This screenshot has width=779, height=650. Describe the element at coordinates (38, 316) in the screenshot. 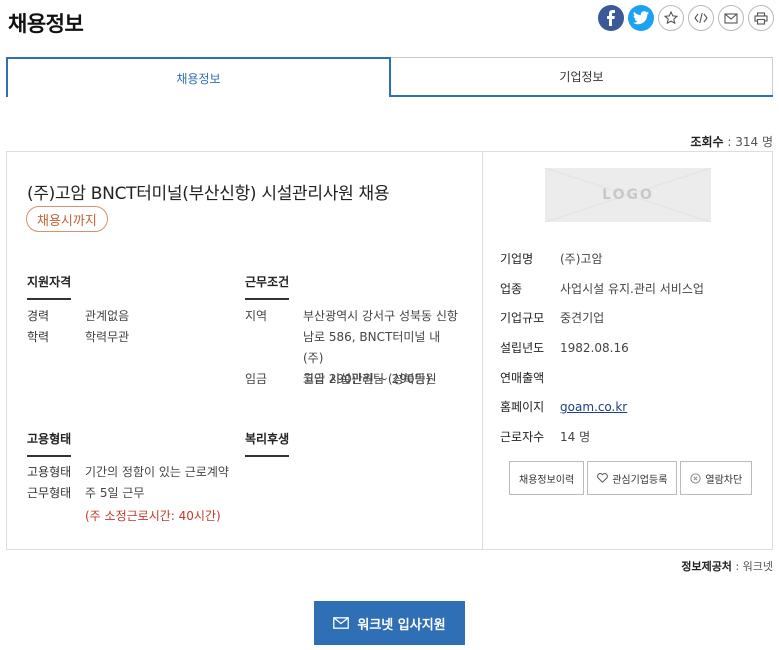

I see `career-label: 경력` at that location.